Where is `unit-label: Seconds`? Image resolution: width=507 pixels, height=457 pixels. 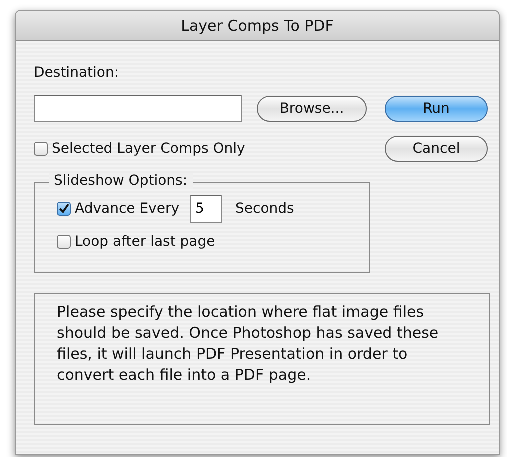
unit-label: Seconds is located at coordinates (265, 209).